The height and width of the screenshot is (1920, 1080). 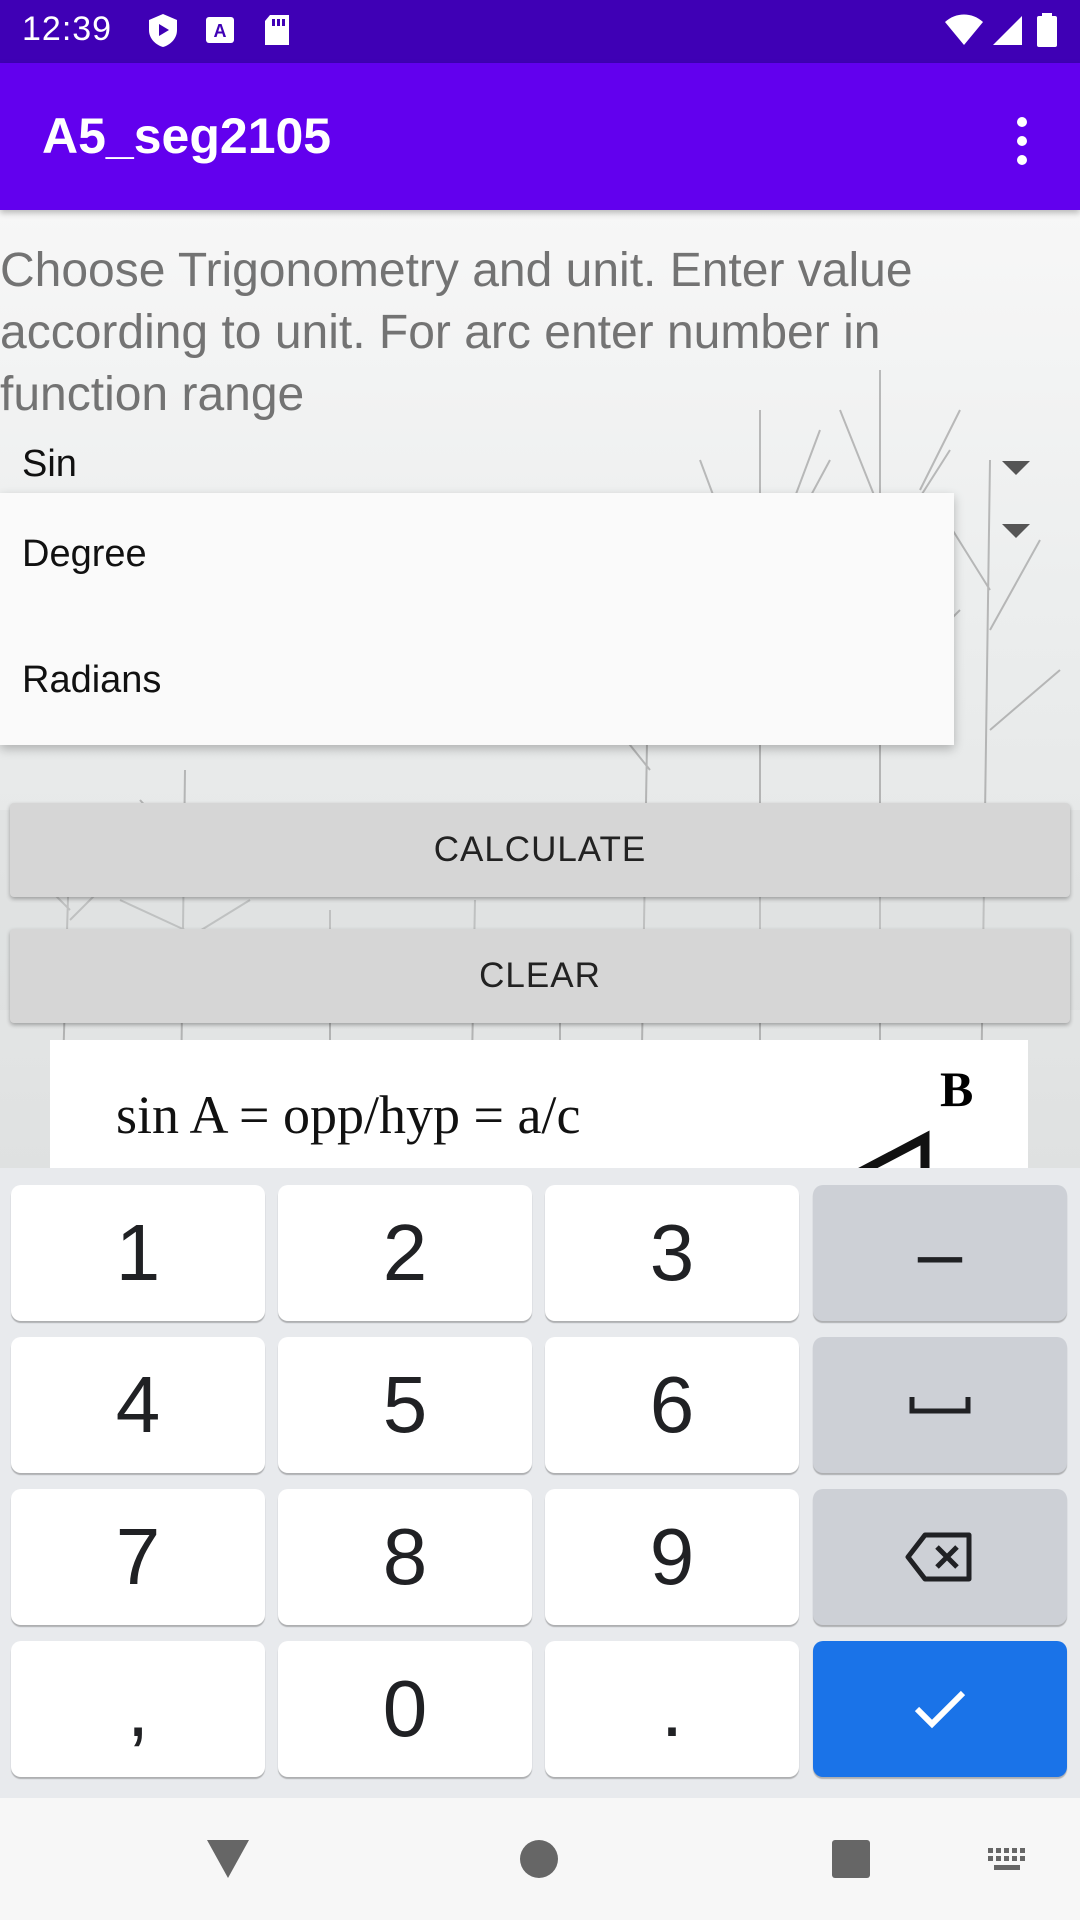 I want to click on key-space, so click(x=940, y=1405).